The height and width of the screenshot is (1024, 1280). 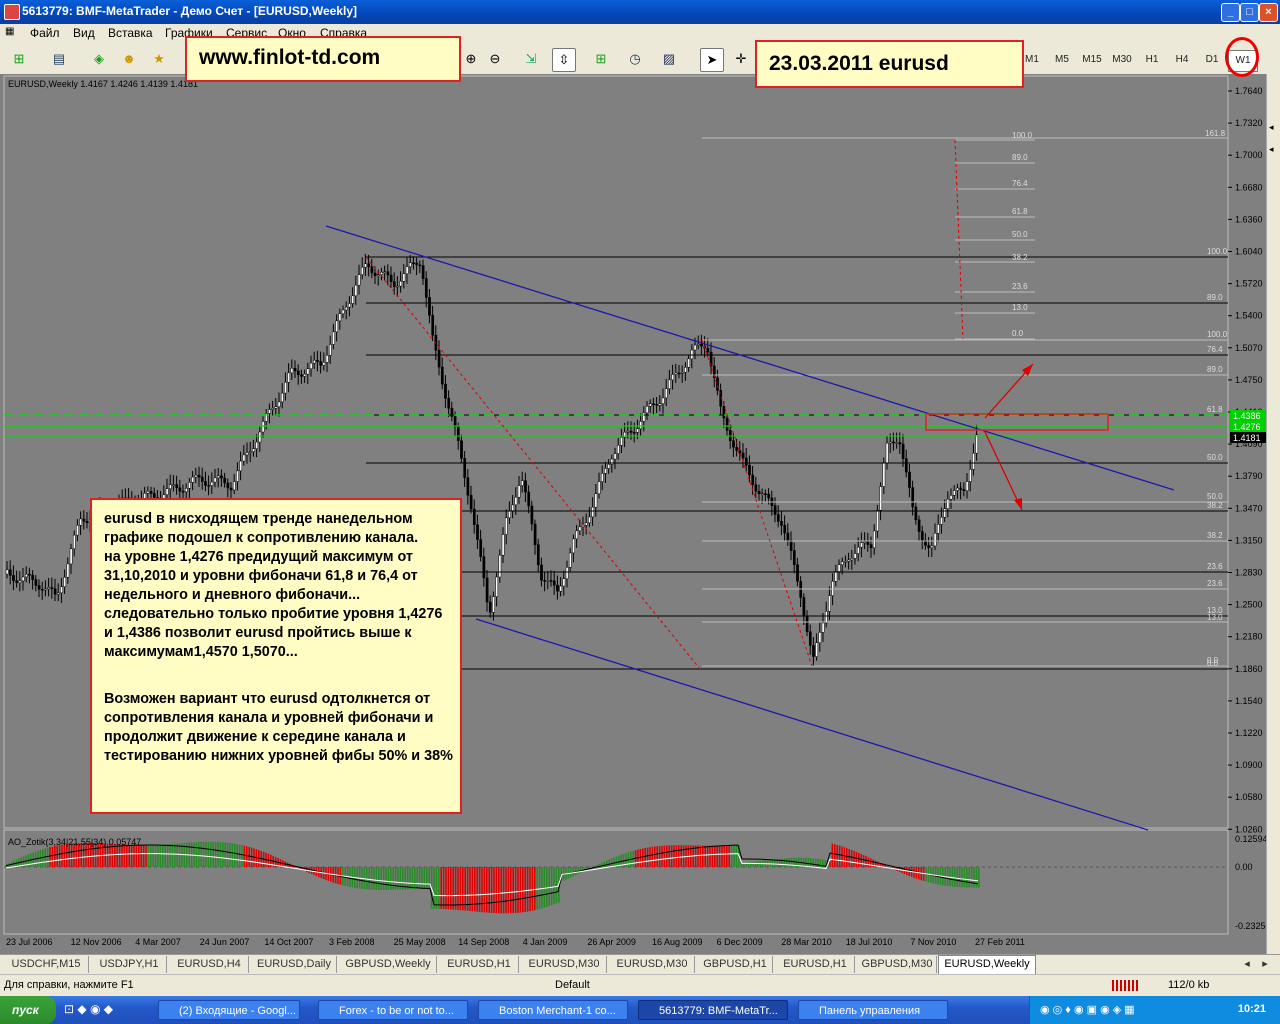 What do you see at coordinates (1247, 438) in the screenshot?
I see `price-label-current: 1.4181` at bounding box center [1247, 438].